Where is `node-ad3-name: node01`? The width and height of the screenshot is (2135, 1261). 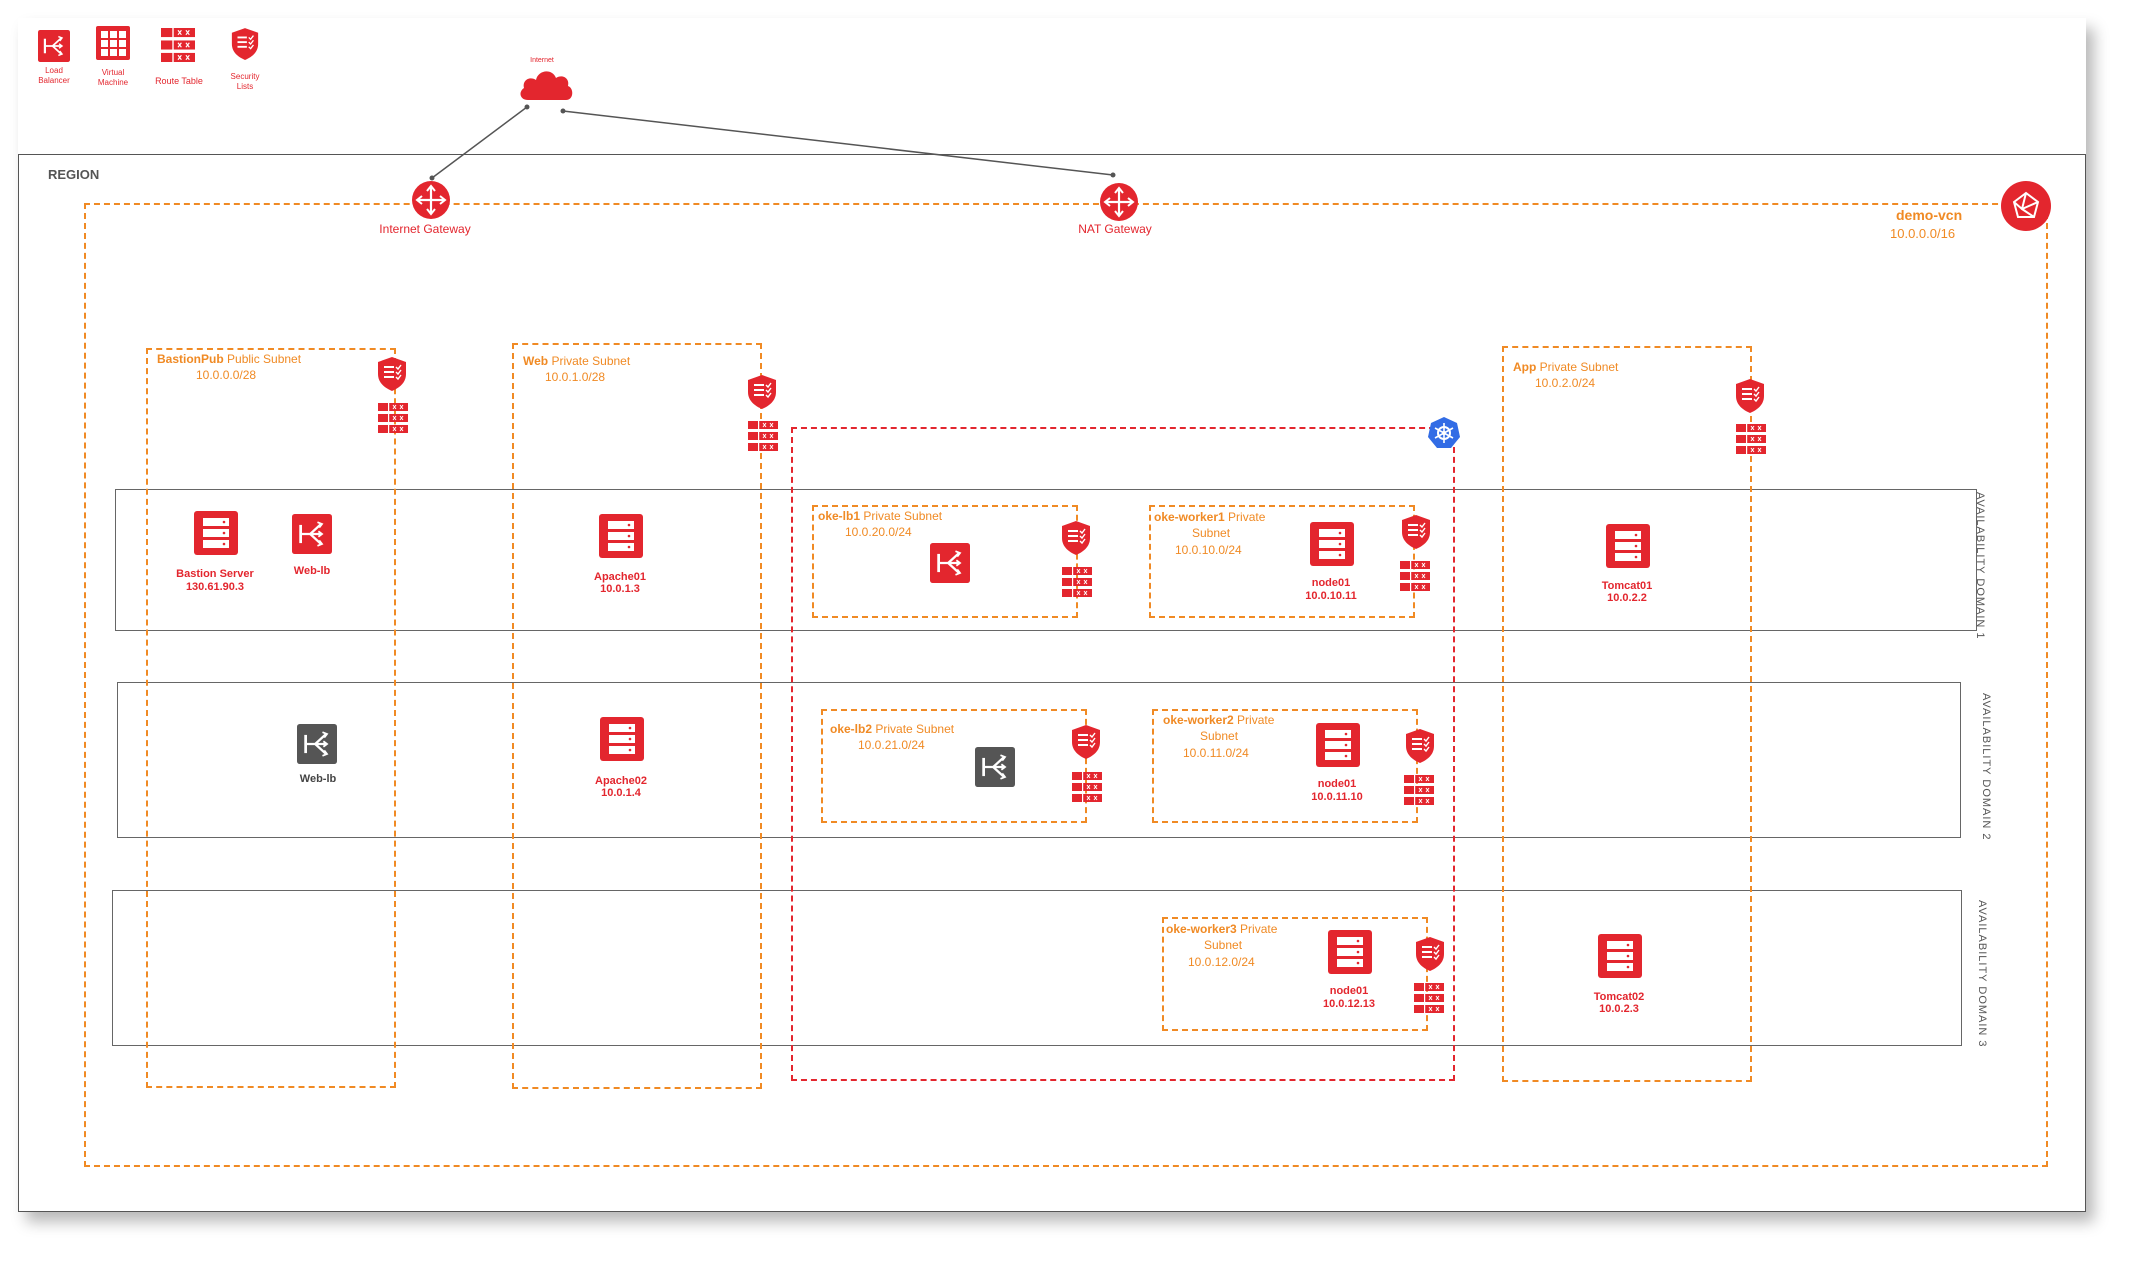 node-ad3-name: node01 is located at coordinates (1349, 991).